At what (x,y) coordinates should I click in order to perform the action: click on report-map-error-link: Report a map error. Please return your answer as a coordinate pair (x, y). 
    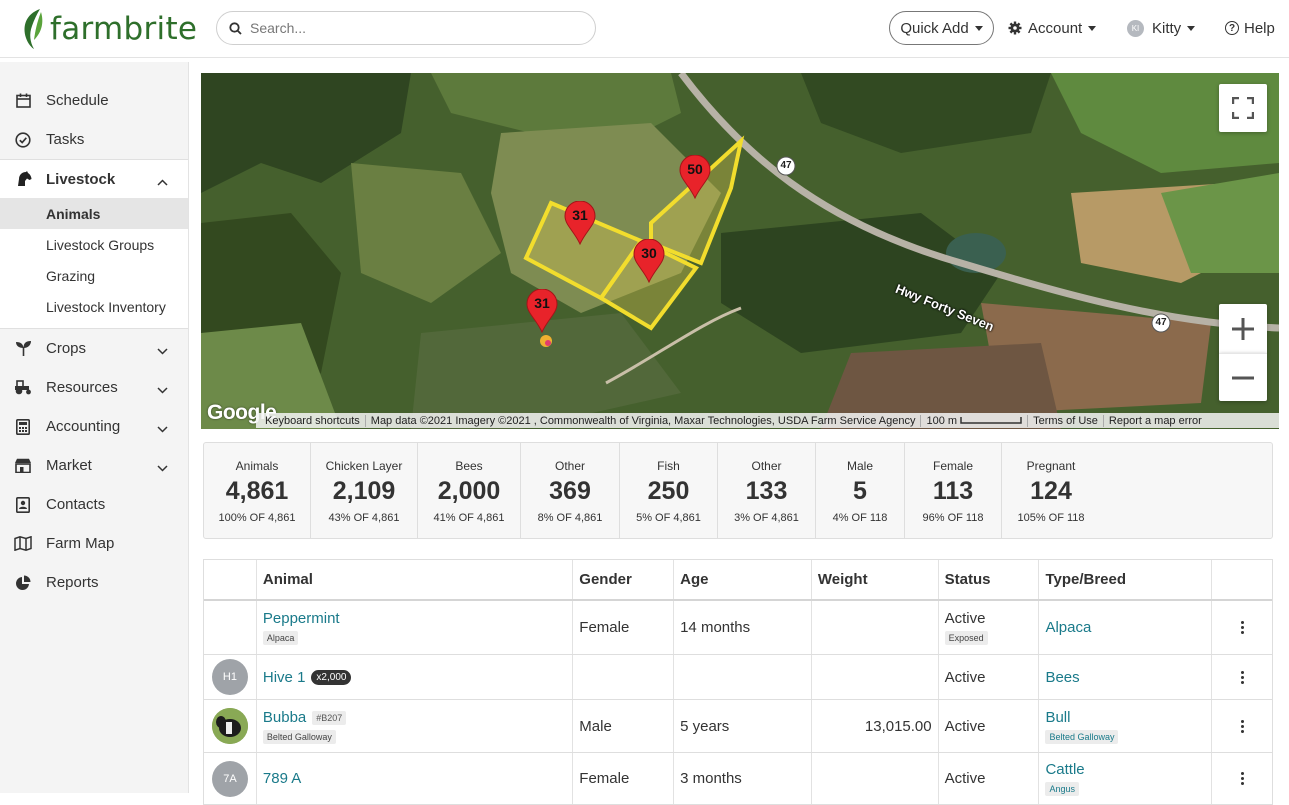
    Looking at the image, I should click on (1155, 421).